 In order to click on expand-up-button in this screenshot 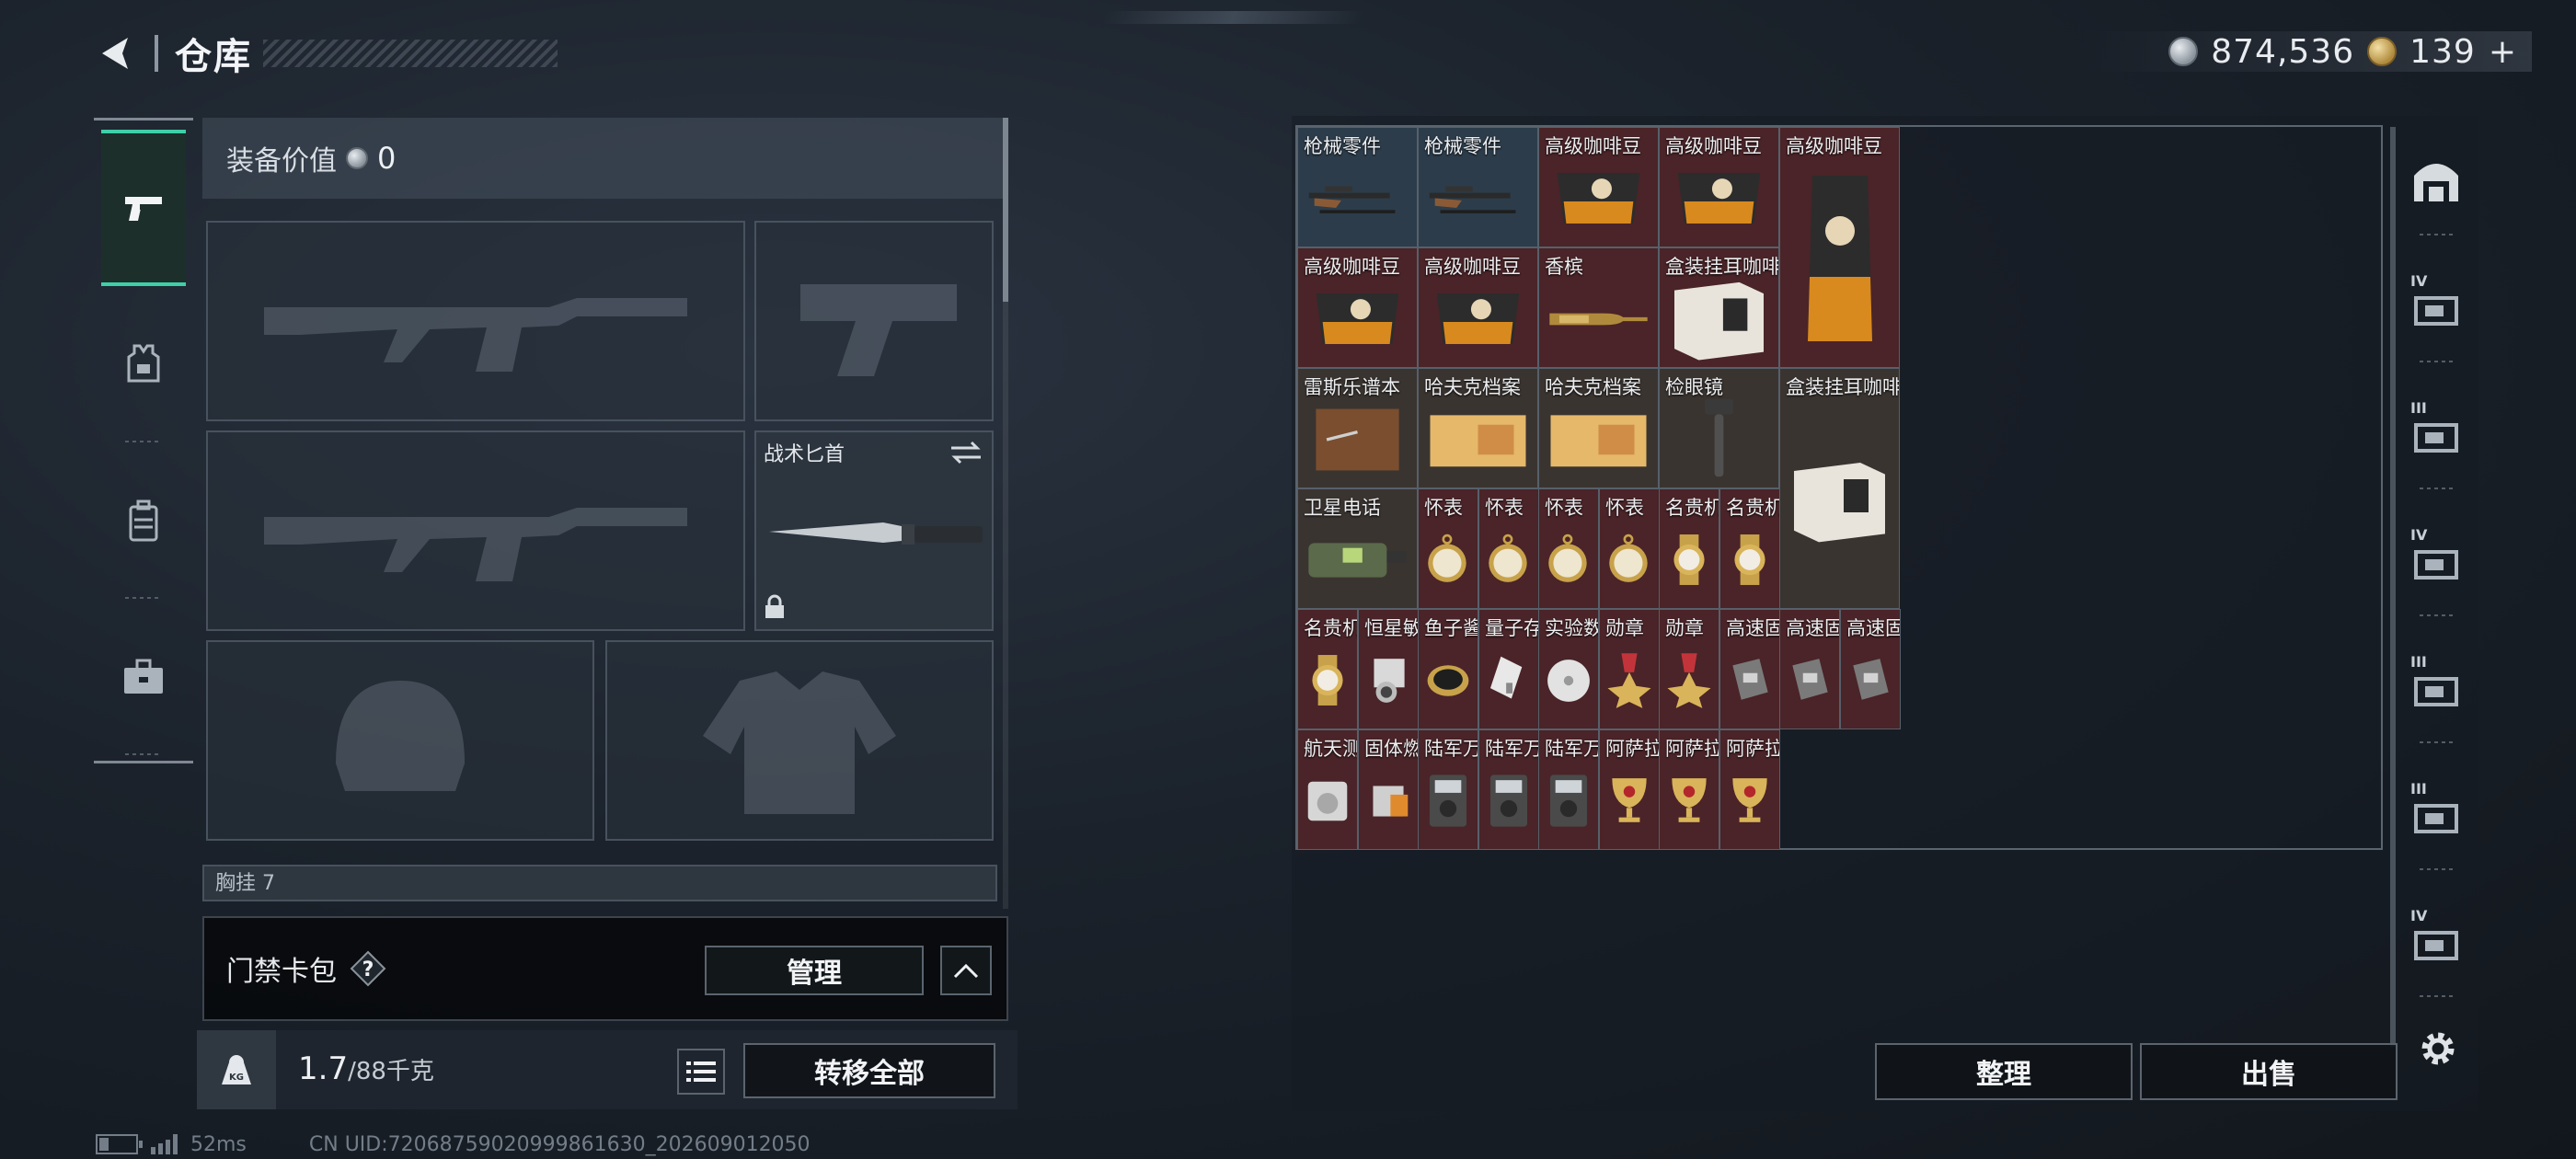, I will do `click(966, 970)`.